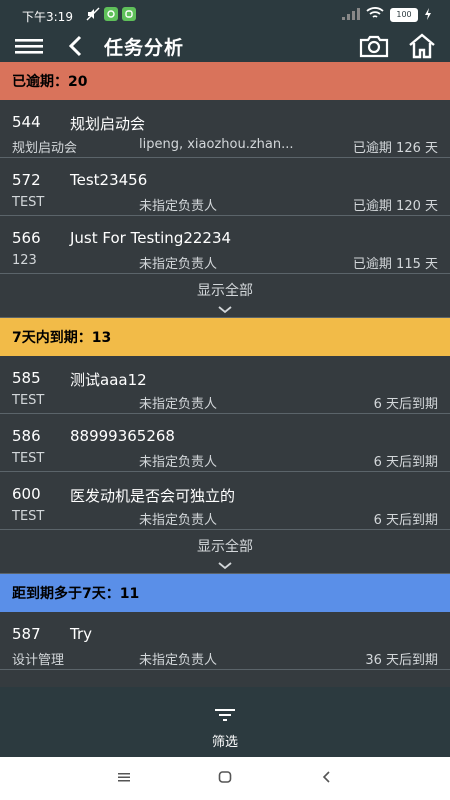 The width and height of the screenshot is (450, 800). I want to click on task-row: 600 医发动机是否会可独立的 TEST 未指定负责人 6 天后到期, so click(225, 501).